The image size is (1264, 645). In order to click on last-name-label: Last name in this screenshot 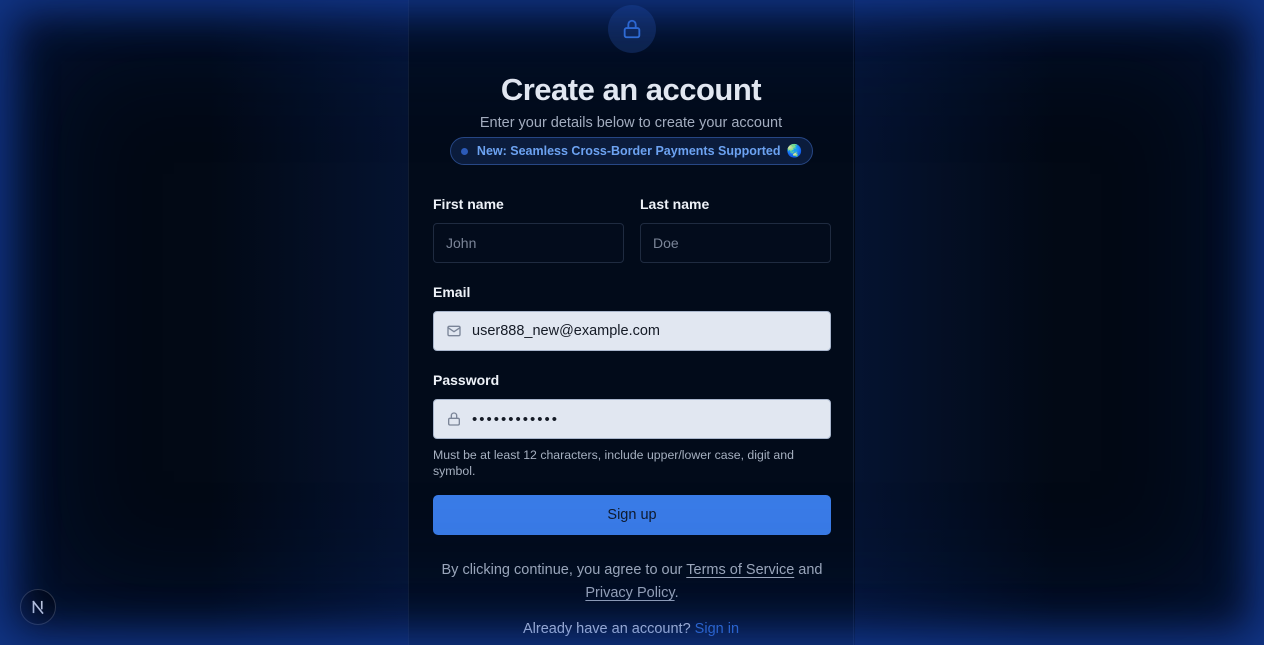, I will do `click(675, 204)`.